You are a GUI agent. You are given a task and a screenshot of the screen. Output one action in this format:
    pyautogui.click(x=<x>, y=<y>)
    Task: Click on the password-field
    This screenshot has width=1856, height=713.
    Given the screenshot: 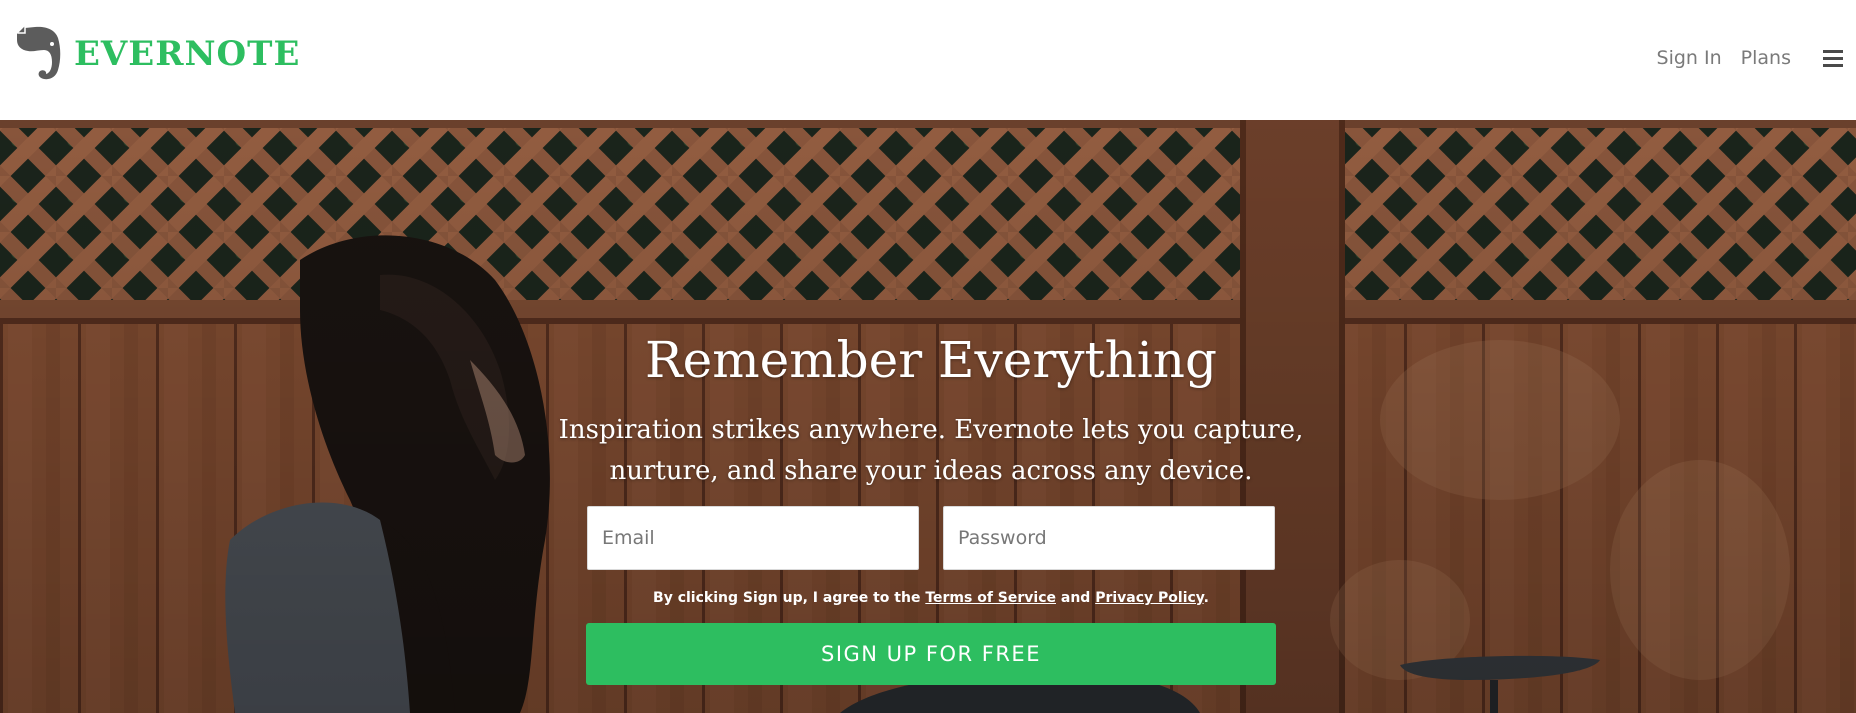 What is the action you would take?
    pyautogui.click(x=1109, y=538)
    